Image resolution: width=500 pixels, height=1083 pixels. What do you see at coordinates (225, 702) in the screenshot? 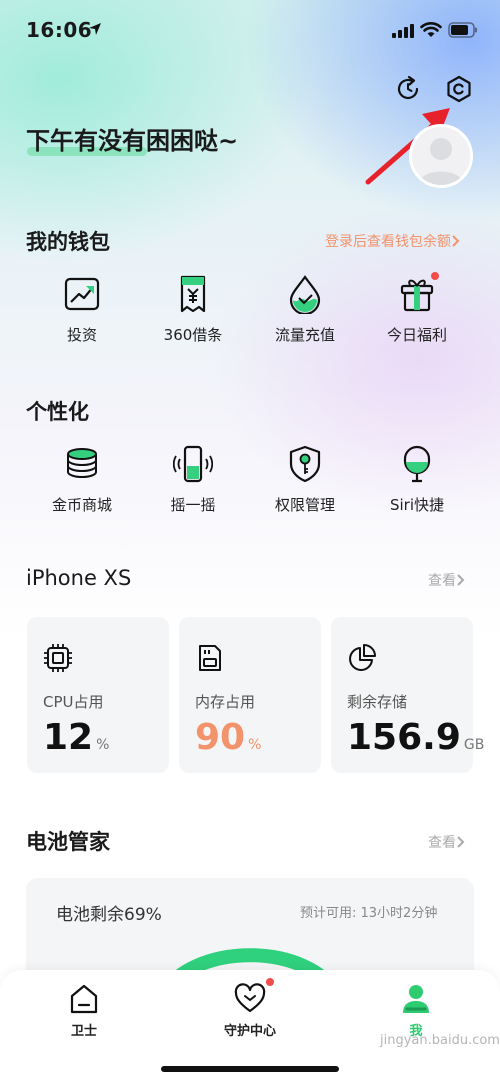
I see `memory-label: 内存占用` at bounding box center [225, 702].